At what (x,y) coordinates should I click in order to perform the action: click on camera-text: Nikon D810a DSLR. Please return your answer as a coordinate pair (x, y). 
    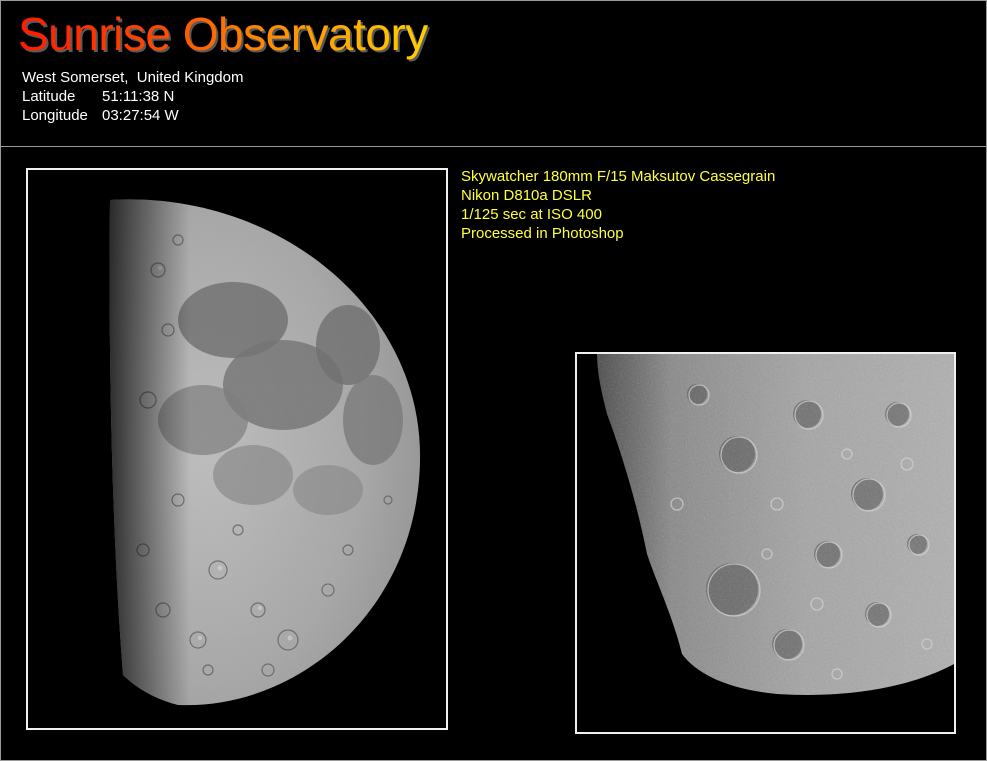
    Looking at the image, I should click on (526, 195).